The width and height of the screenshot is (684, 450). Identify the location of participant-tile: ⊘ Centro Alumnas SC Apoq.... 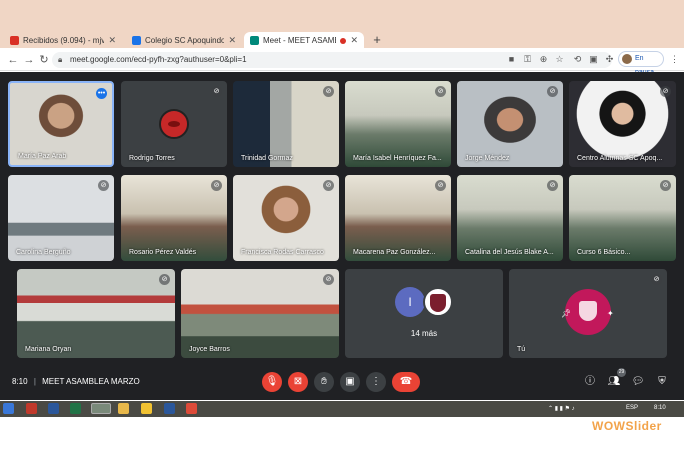
(622, 124).